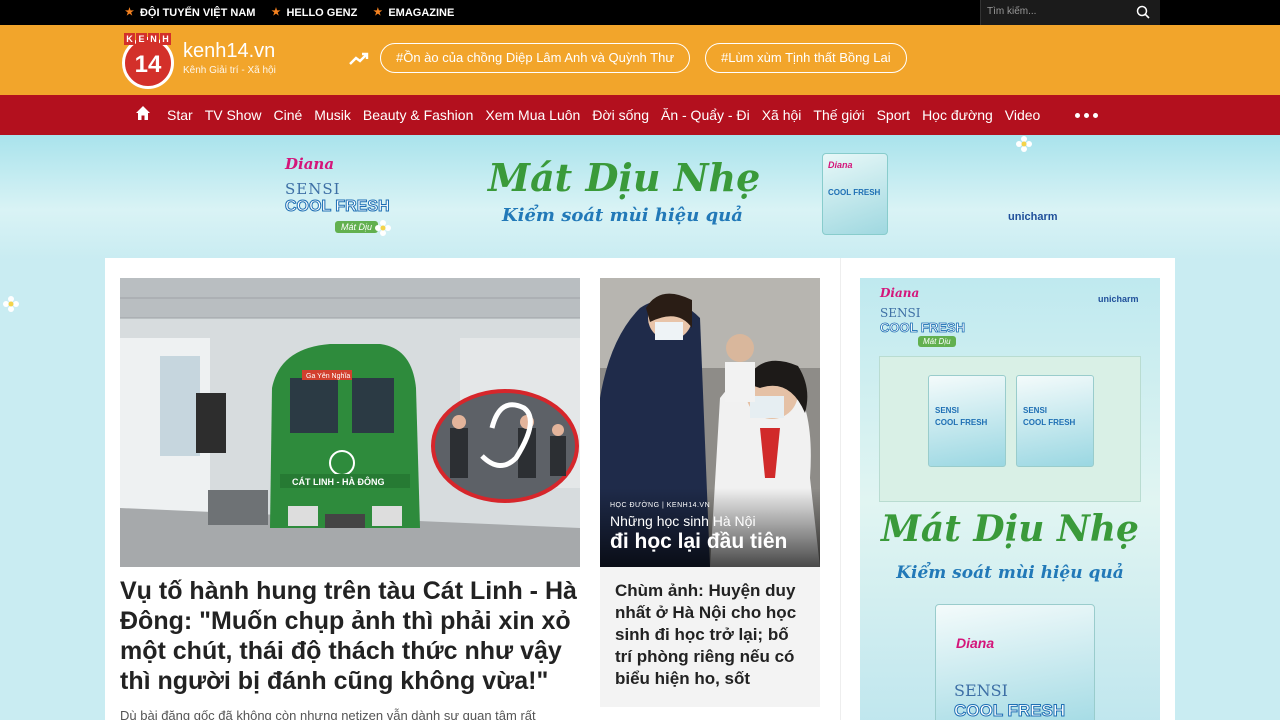 The image size is (1280, 720). What do you see at coordinates (1010, 429) in the screenshot?
I see `side-ad-product-panel: SENSI COOL FRESH SENSI COOL FRESH` at bounding box center [1010, 429].